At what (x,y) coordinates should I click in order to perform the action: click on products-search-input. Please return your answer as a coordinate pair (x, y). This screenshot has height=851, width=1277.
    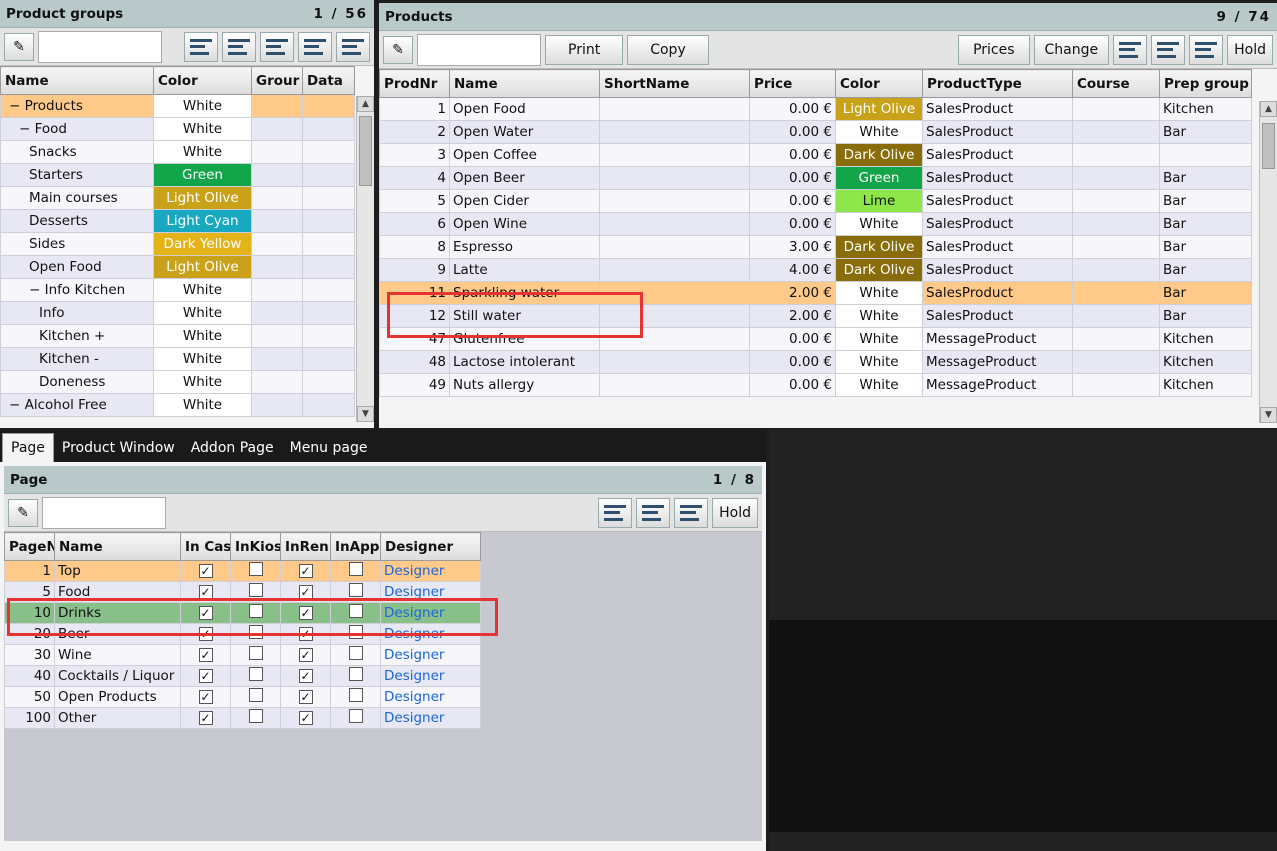
    Looking at the image, I should click on (479, 49).